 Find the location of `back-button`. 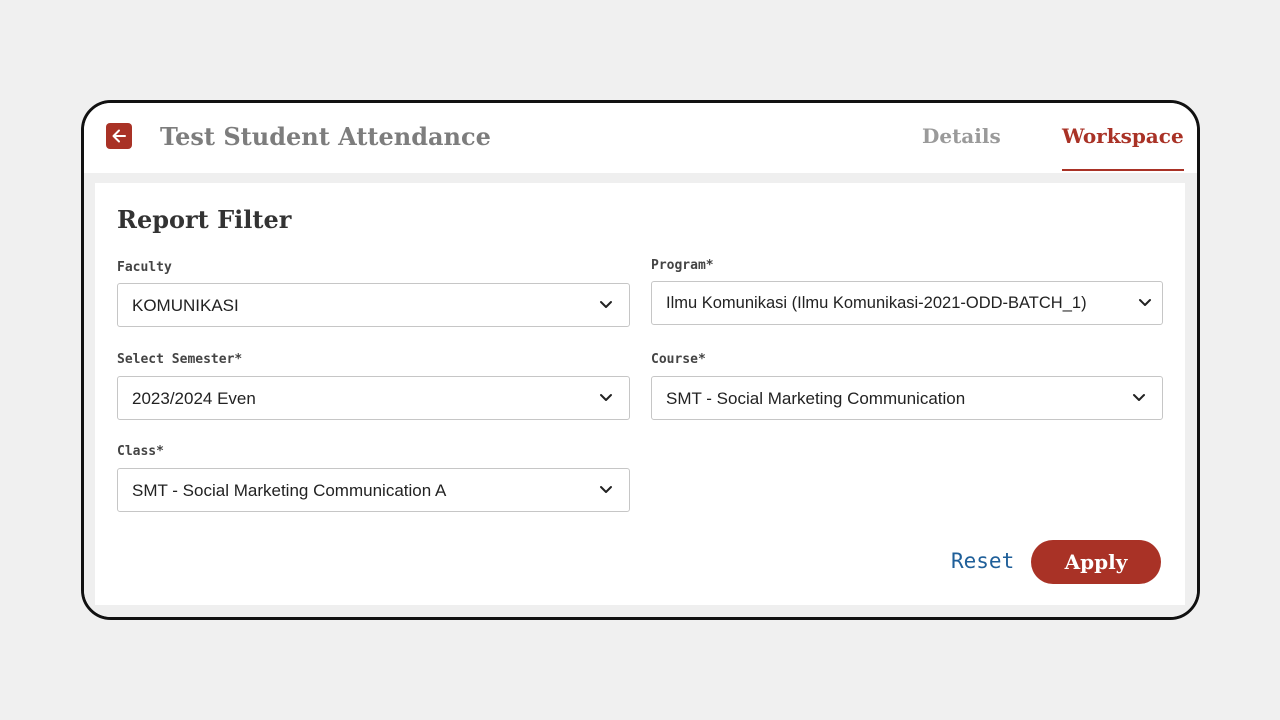

back-button is located at coordinates (119, 136).